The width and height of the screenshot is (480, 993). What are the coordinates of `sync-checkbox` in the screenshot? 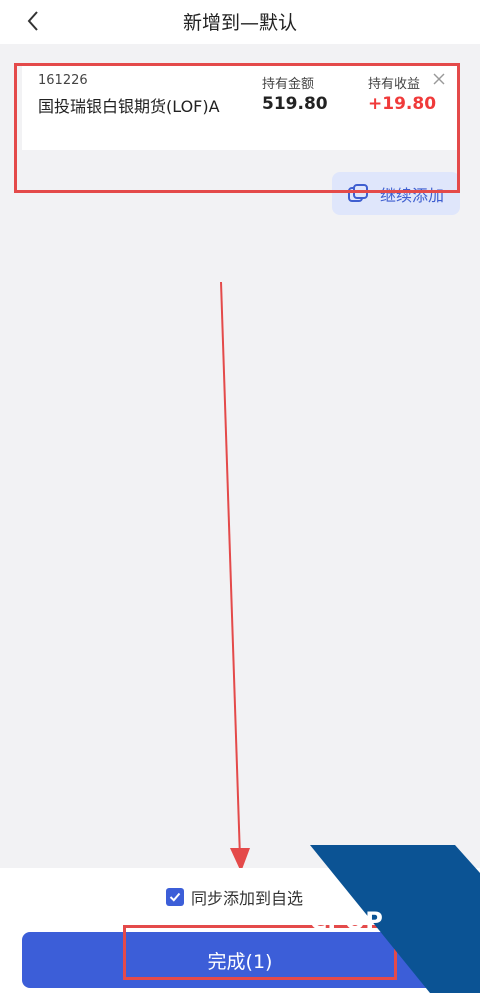 It's located at (175, 897).